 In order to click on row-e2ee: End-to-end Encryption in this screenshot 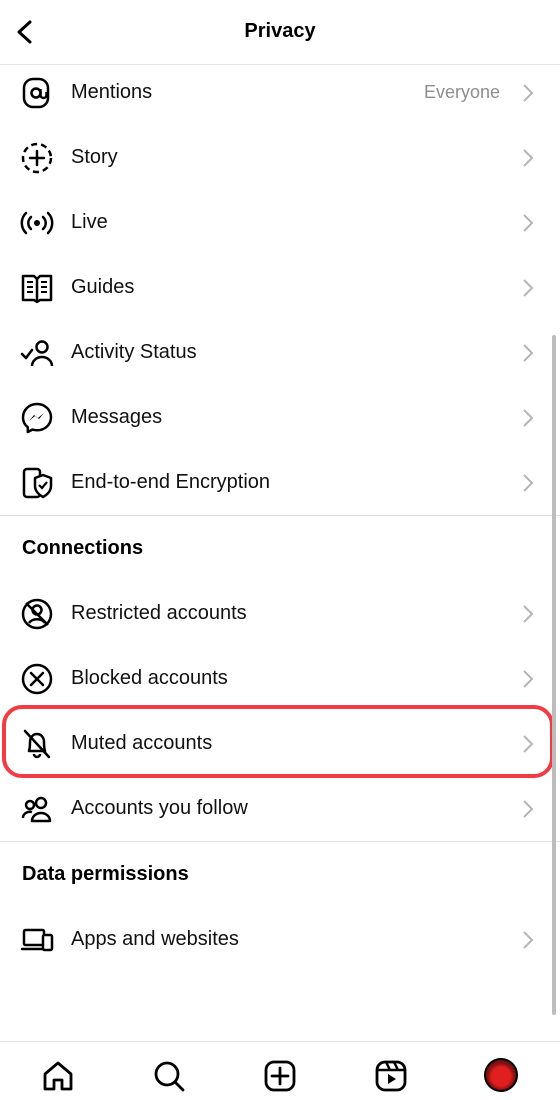, I will do `click(280, 482)`.